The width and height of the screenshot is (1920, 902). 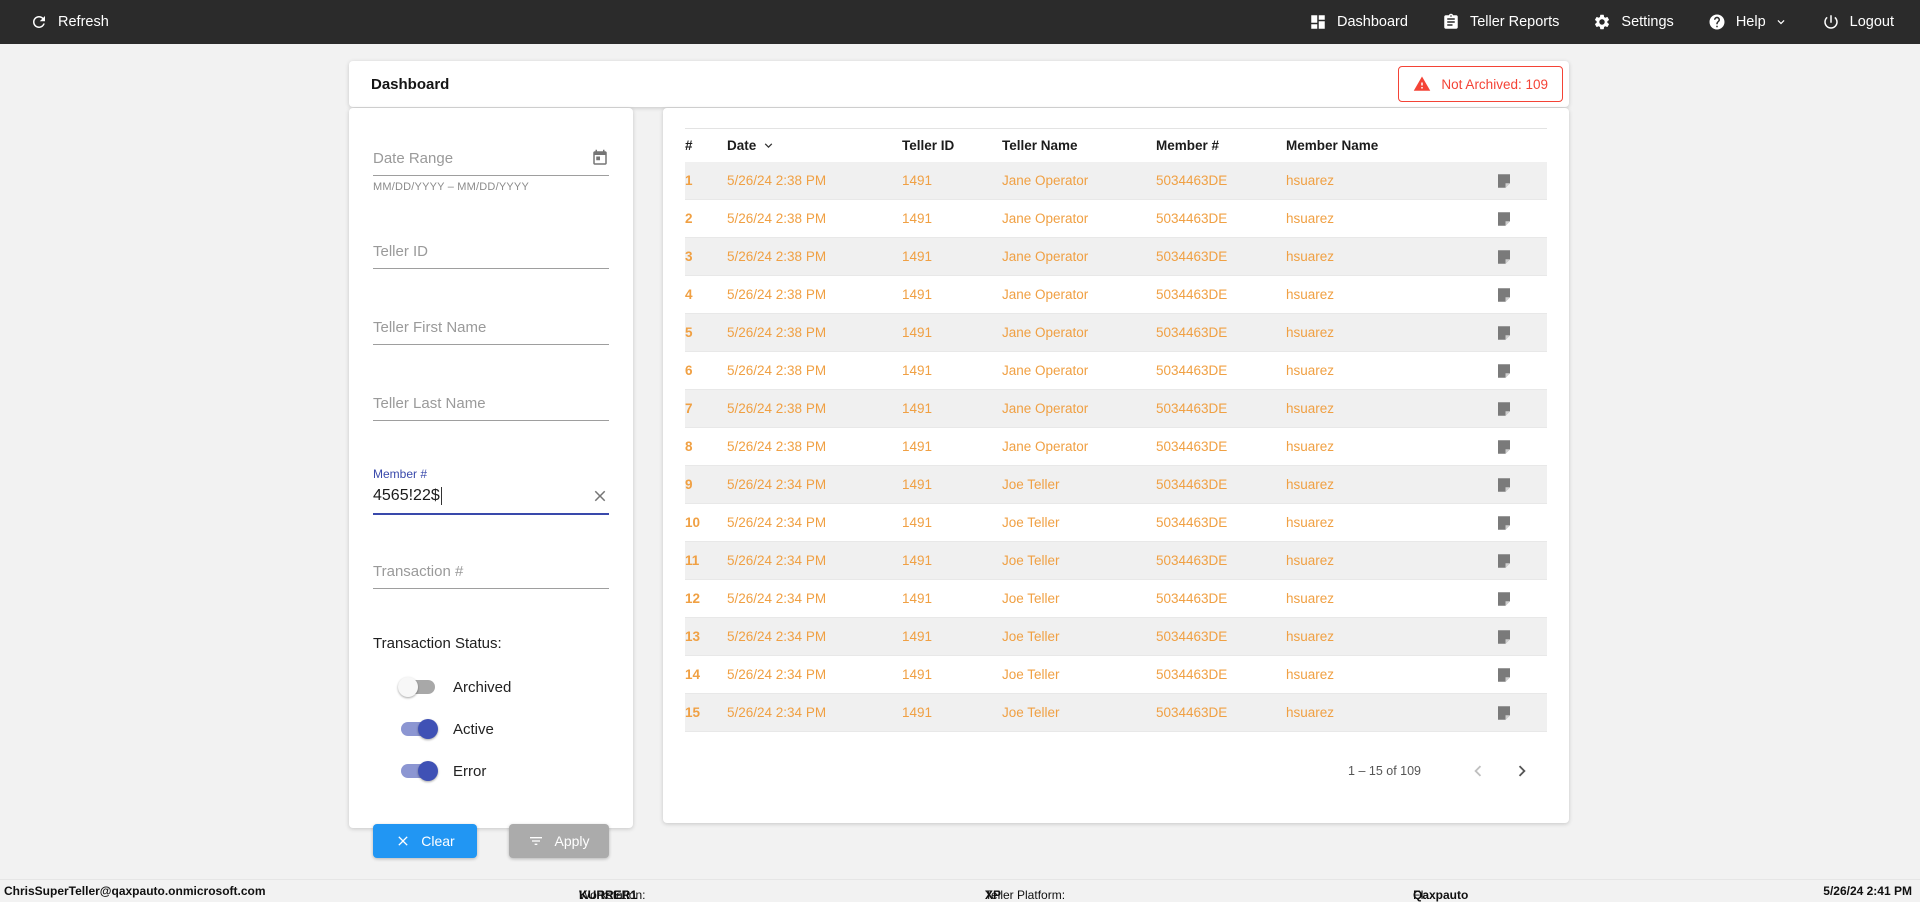 What do you see at coordinates (1871, 22) in the screenshot?
I see `nav-logout-label: Logout` at bounding box center [1871, 22].